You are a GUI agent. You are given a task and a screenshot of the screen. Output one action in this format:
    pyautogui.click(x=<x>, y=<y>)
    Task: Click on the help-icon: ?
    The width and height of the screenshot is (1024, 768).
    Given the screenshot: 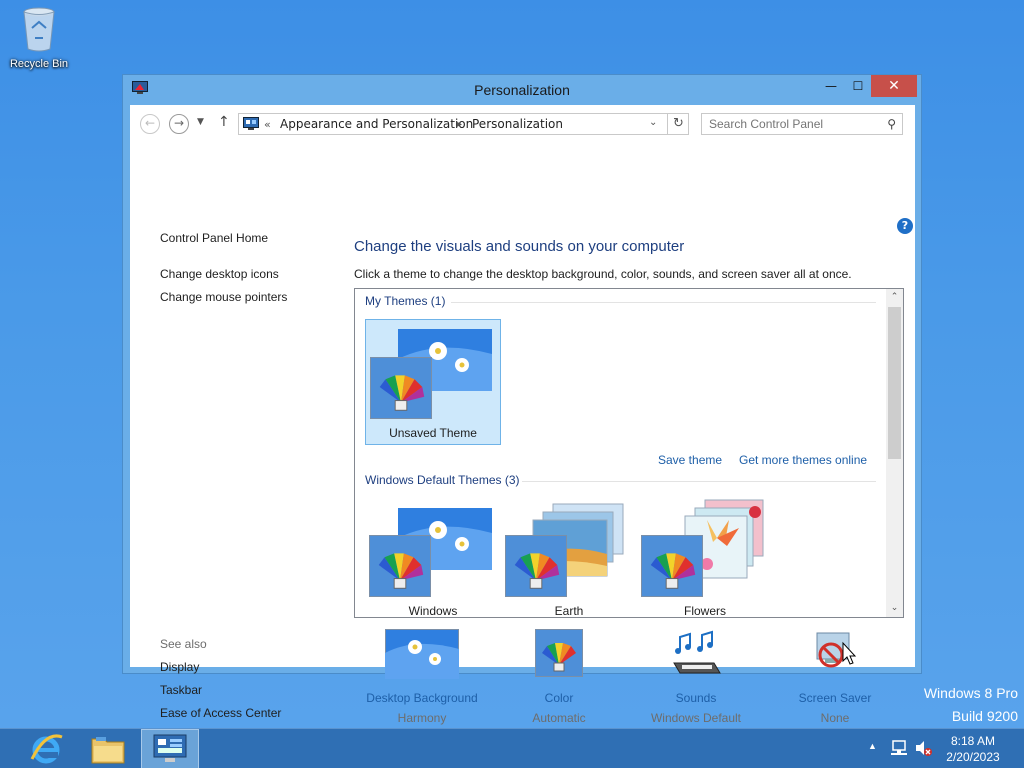 What is the action you would take?
    pyautogui.click(x=905, y=225)
    